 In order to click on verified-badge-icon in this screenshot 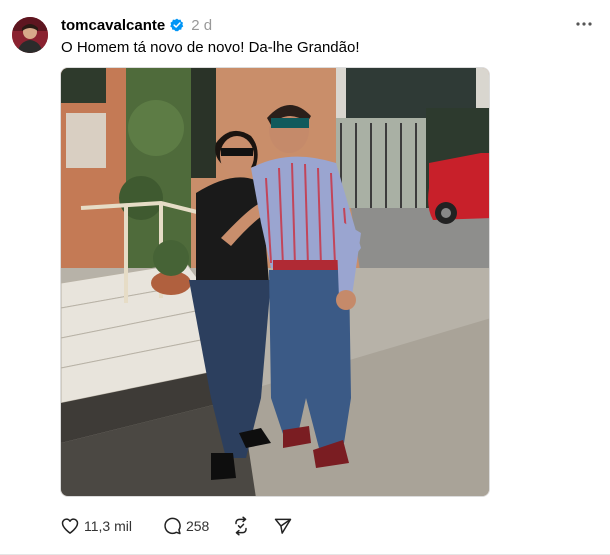, I will do `click(177, 25)`.